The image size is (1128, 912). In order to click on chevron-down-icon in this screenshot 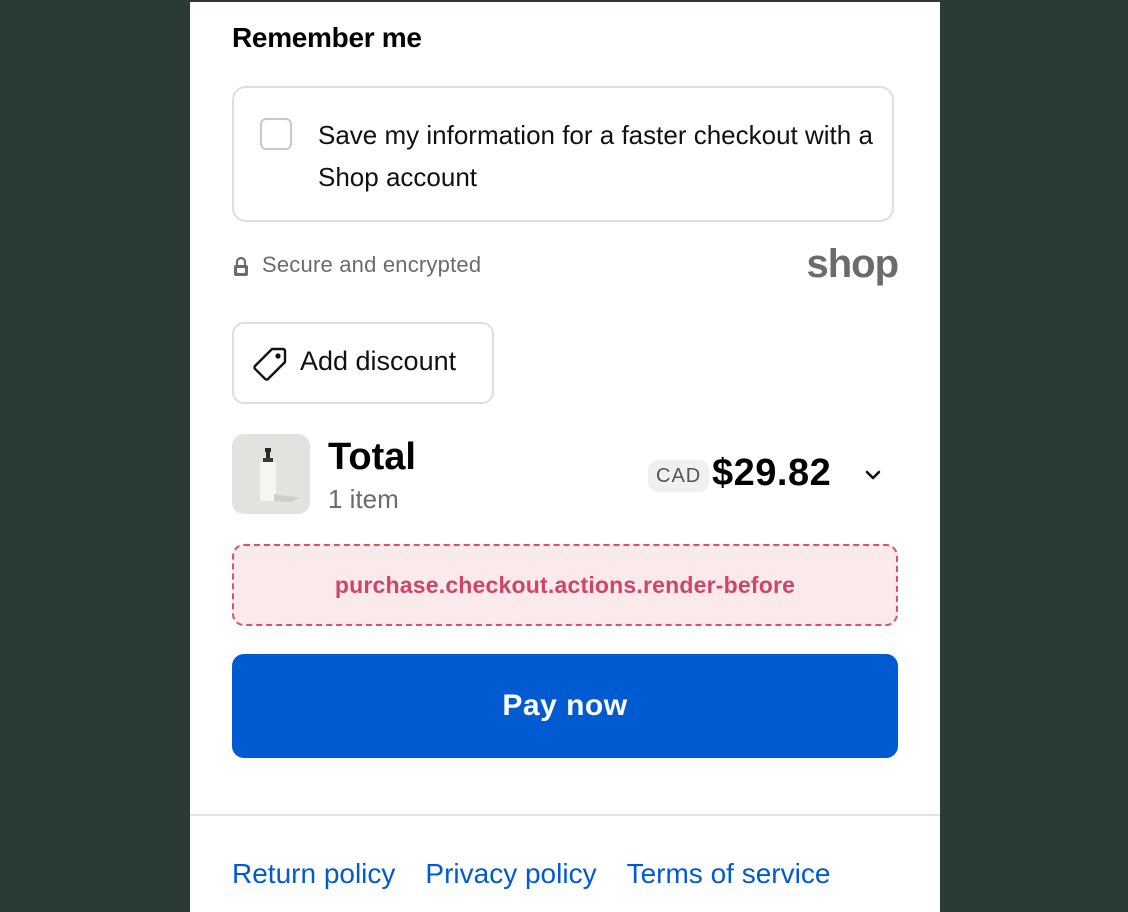, I will do `click(873, 475)`.